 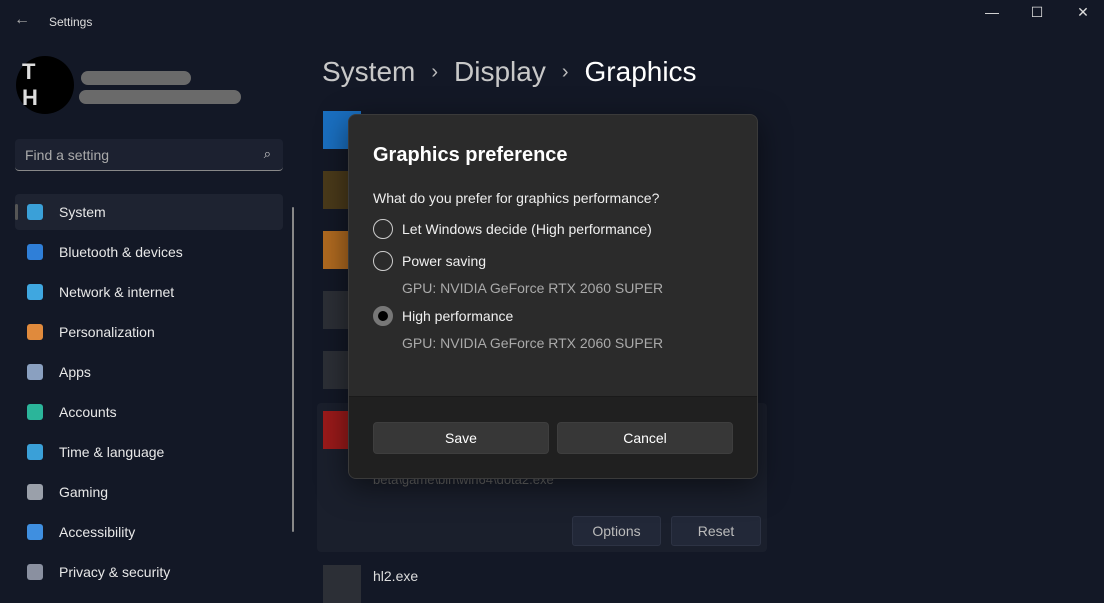 I want to click on sidebar-item-label: Apps, so click(x=75, y=372).